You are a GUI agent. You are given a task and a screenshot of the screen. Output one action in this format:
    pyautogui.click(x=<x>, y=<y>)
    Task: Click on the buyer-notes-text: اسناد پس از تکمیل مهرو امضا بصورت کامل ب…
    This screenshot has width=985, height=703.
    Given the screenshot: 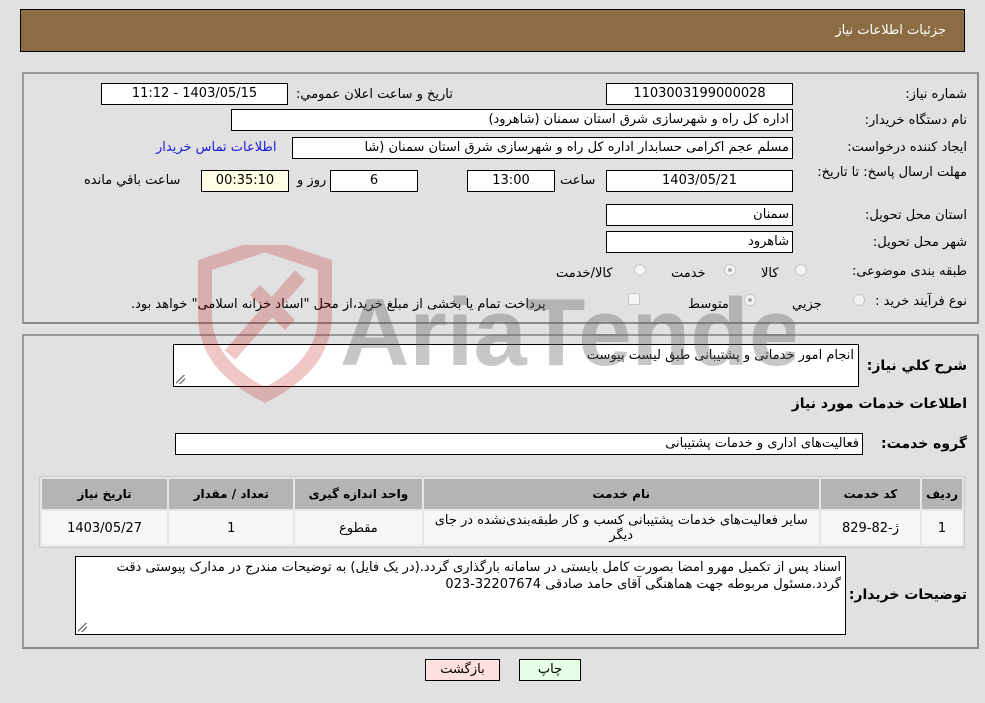 What is the action you would take?
    pyautogui.click(x=478, y=576)
    